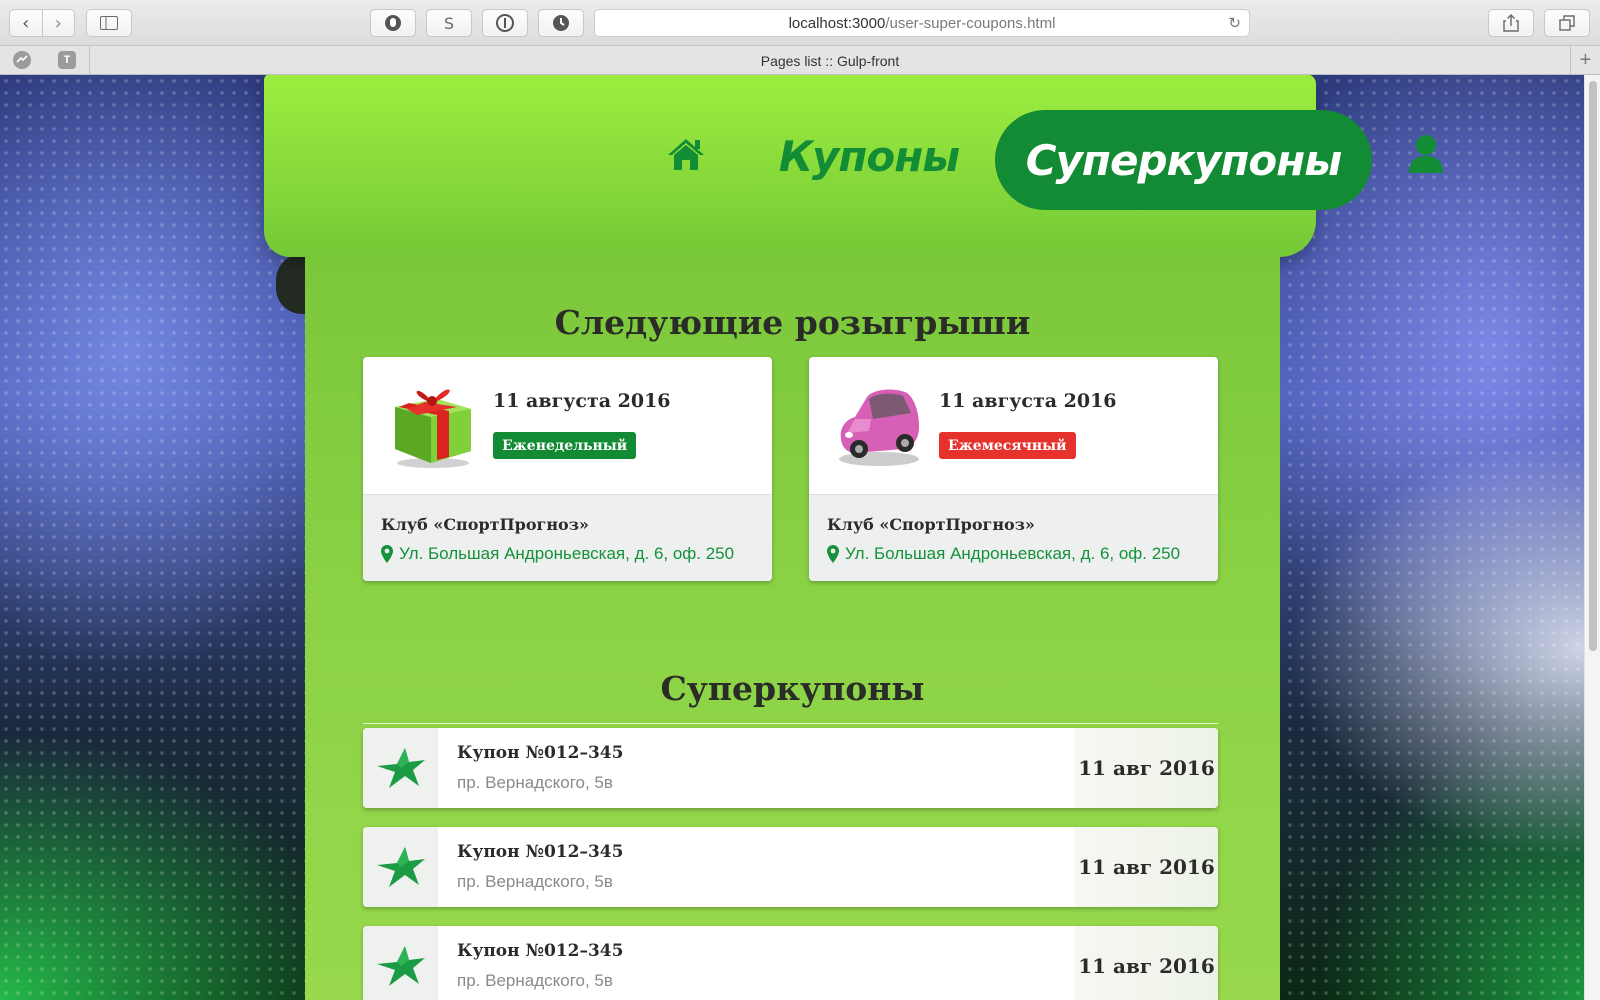  What do you see at coordinates (879, 423) in the screenshot?
I see `pink-car-image` at bounding box center [879, 423].